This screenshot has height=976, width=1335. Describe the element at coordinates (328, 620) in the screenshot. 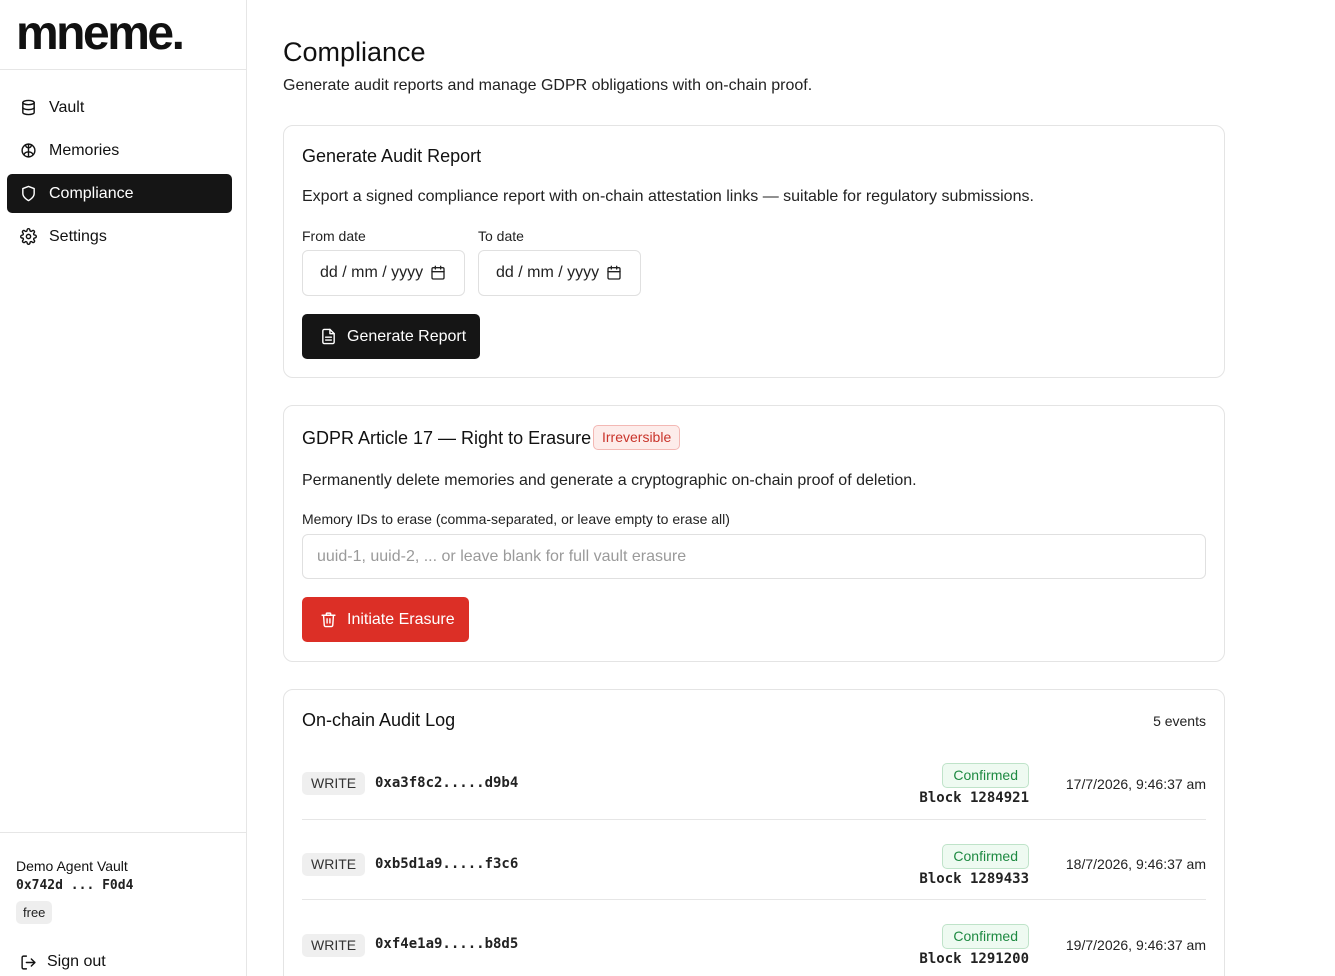

I see `trash-icon` at that location.